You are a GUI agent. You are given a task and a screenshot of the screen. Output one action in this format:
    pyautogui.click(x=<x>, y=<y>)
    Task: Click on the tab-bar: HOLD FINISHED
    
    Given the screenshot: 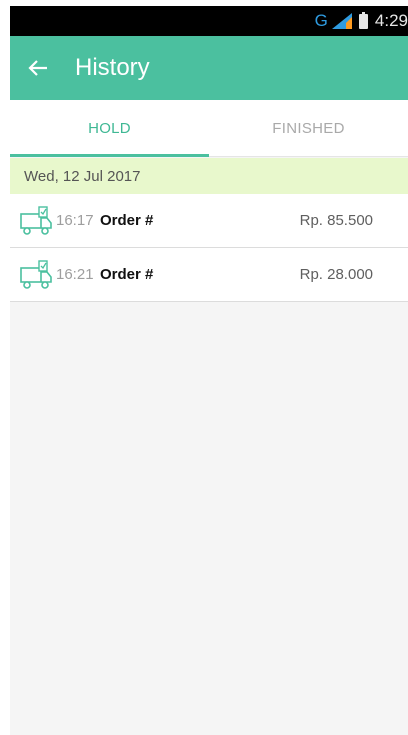 What is the action you would take?
    pyautogui.click(x=209, y=128)
    